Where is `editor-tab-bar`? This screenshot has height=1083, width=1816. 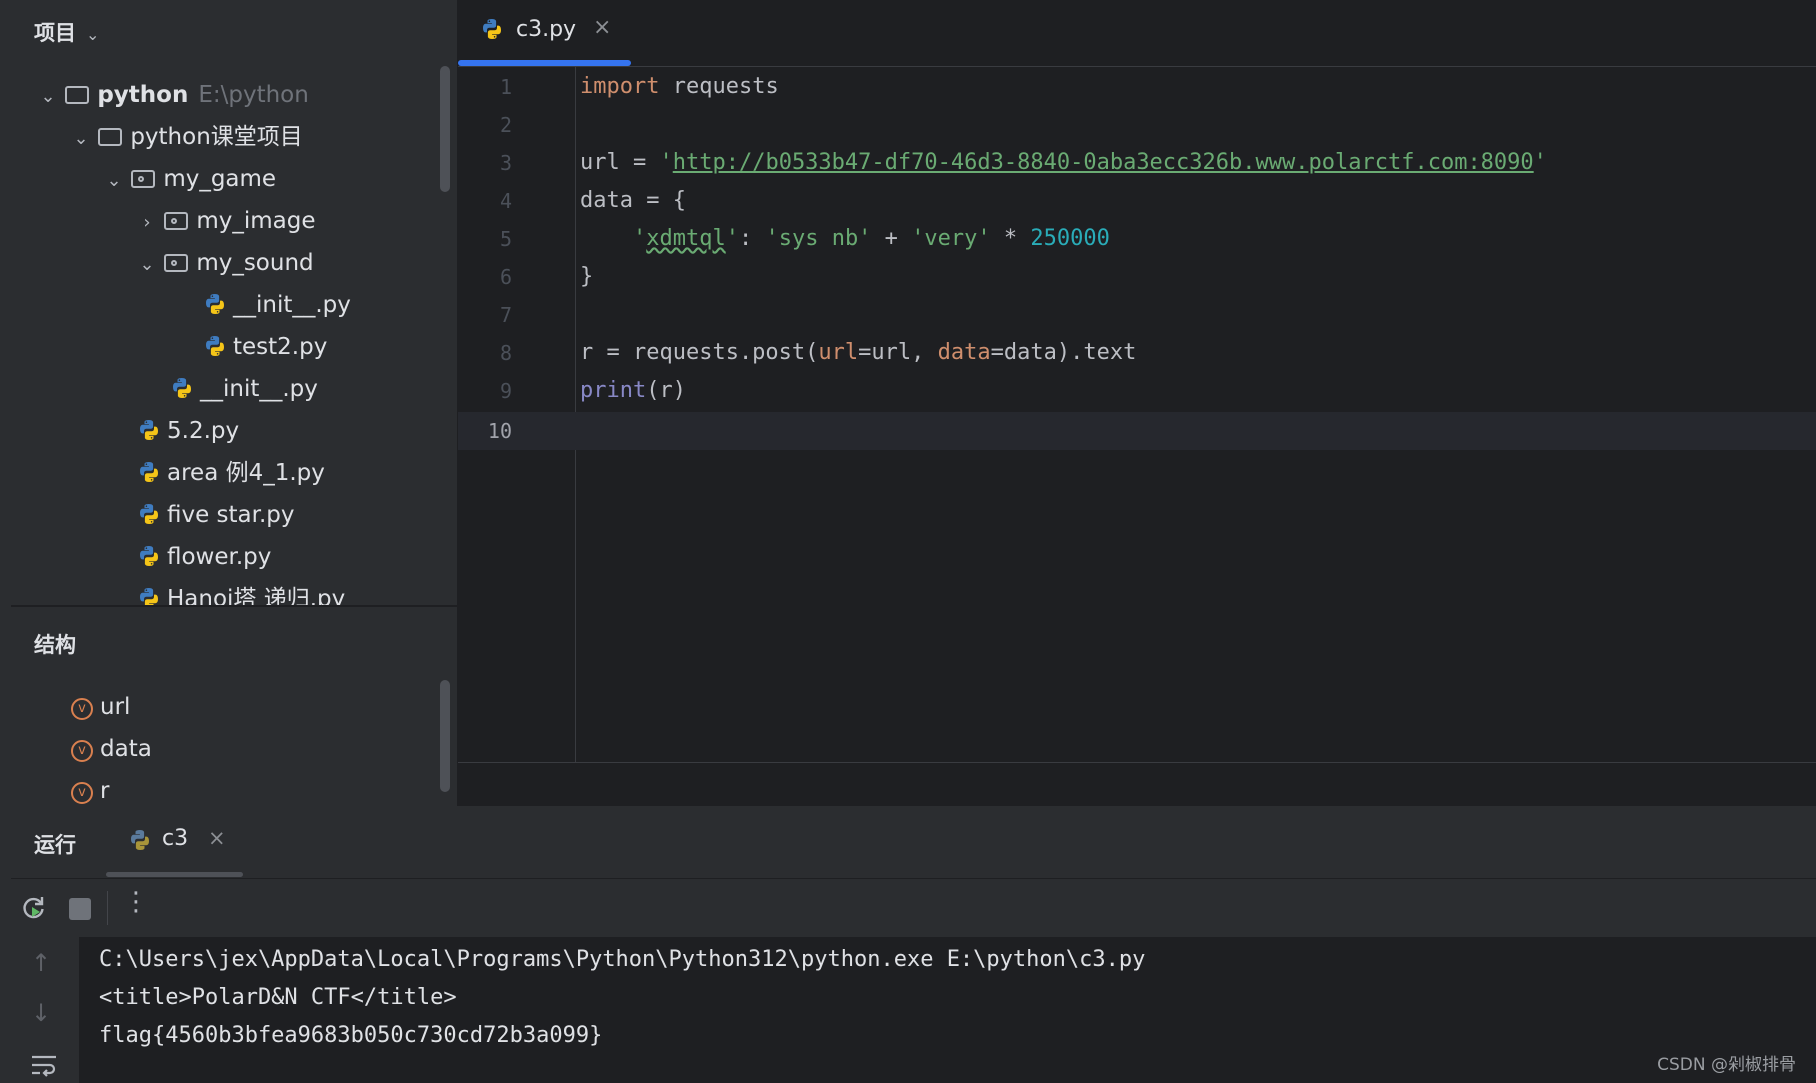 editor-tab-bar is located at coordinates (1137, 33).